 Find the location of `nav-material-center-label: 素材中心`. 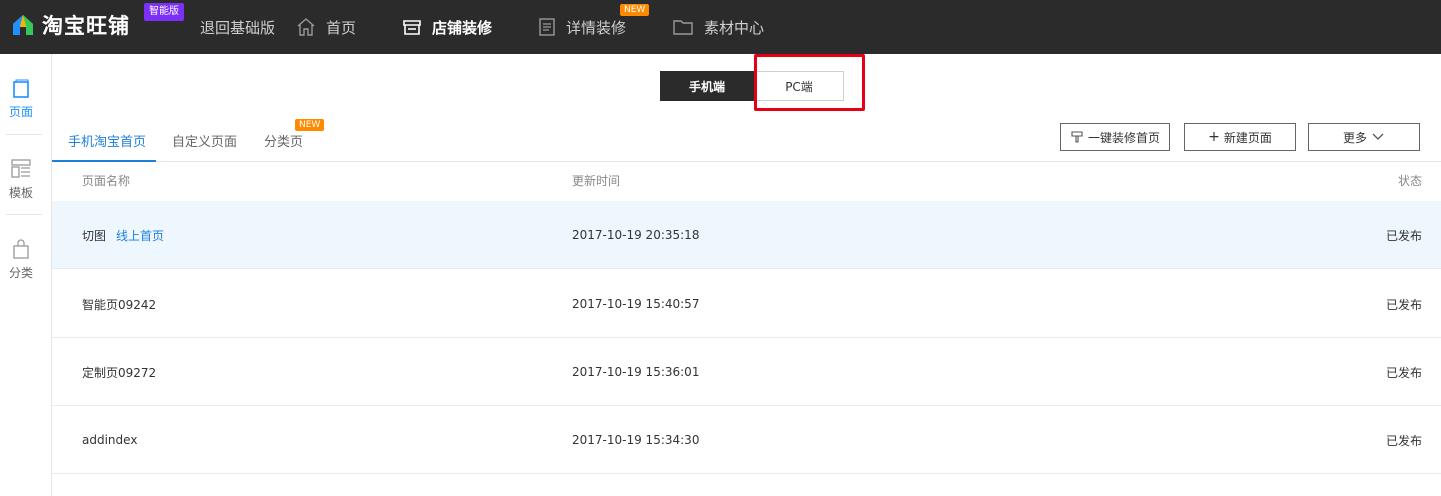

nav-material-center-label: 素材中心 is located at coordinates (734, 27).